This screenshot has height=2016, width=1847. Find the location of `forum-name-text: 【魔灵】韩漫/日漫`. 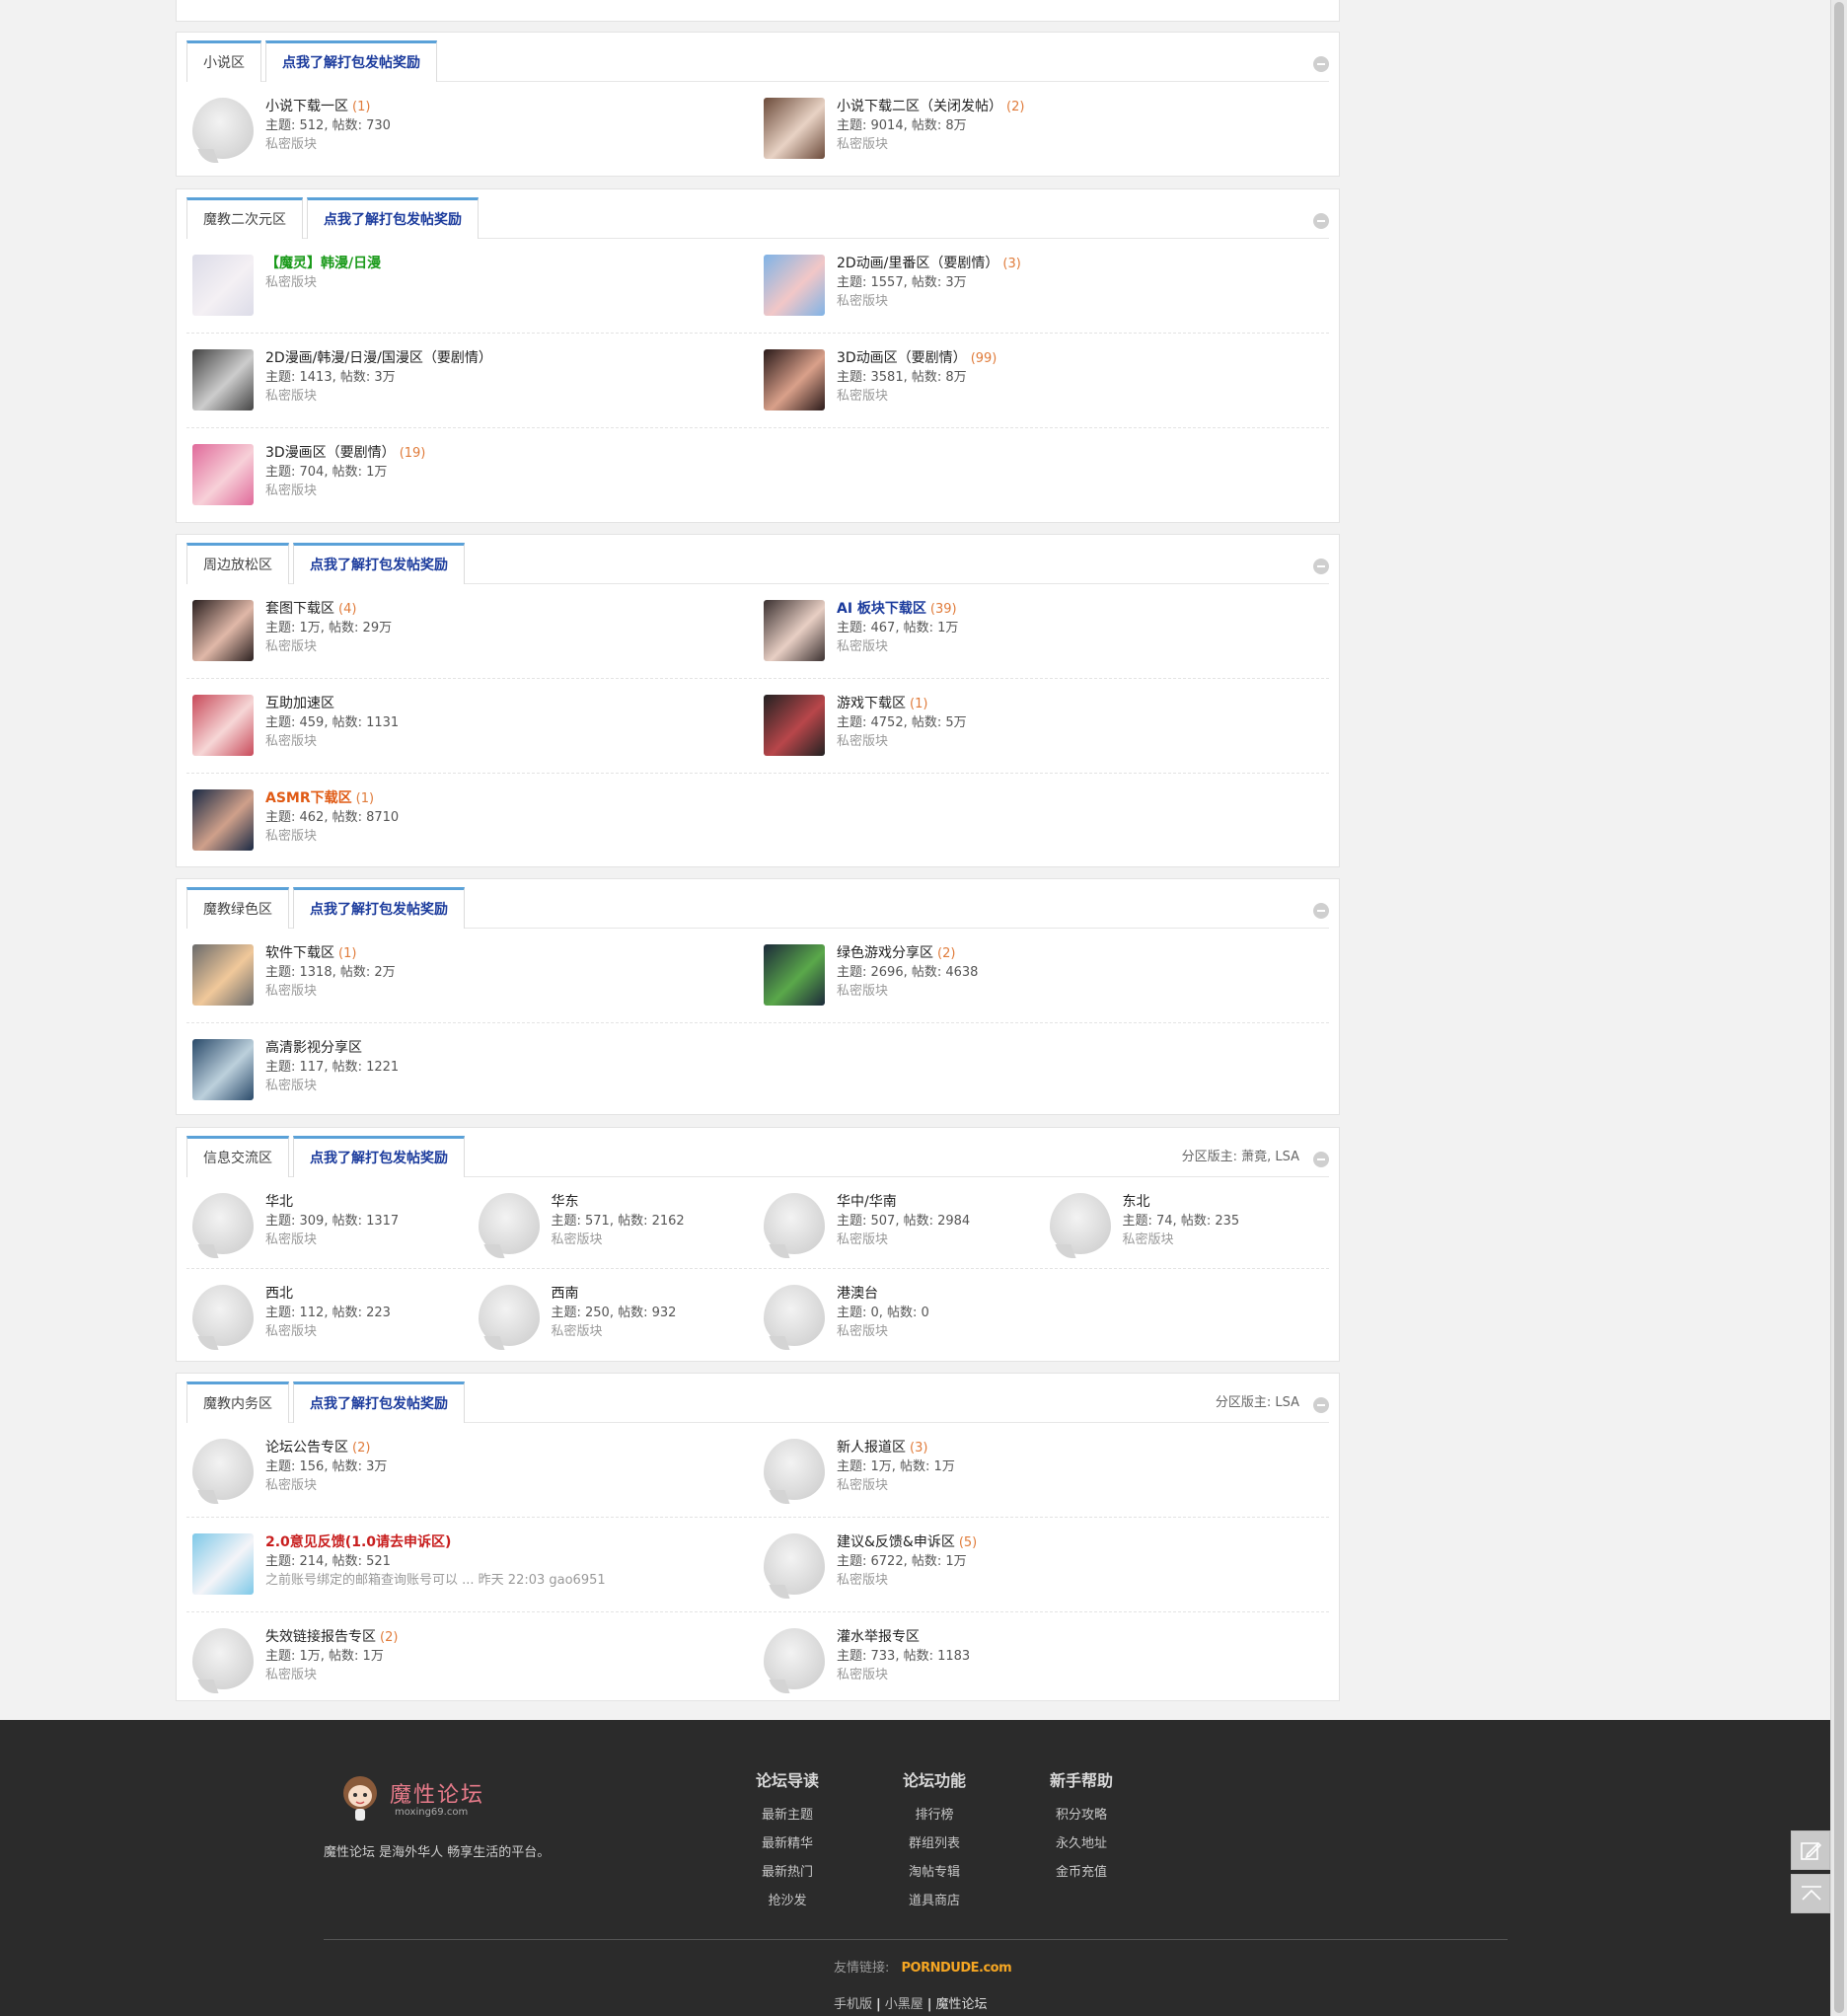

forum-name-text: 【魔灵】韩漫/日漫 is located at coordinates (323, 264).